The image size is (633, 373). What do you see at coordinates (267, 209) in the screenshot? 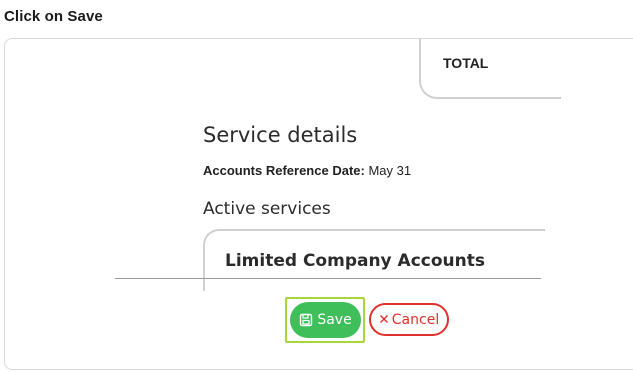
I see `active-services-title: Active services` at bounding box center [267, 209].